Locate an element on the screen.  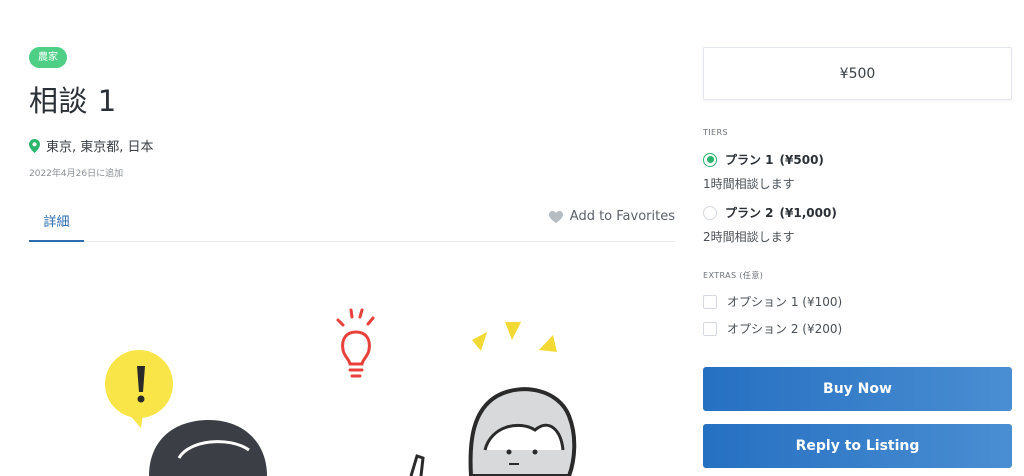
added-date: 2022年4月26日に追加 is located at coordinates (76, 174).